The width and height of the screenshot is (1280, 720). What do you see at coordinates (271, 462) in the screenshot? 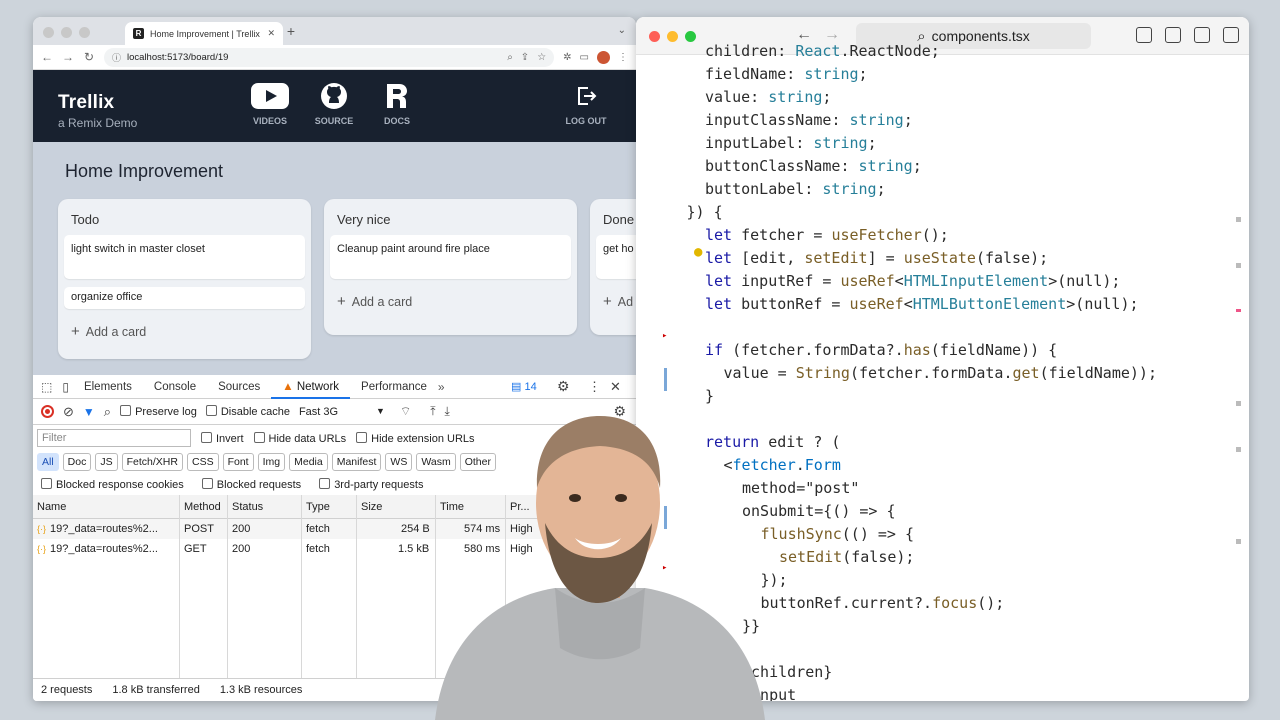
I see `type-img: Img` at bounding box center [271, 462].